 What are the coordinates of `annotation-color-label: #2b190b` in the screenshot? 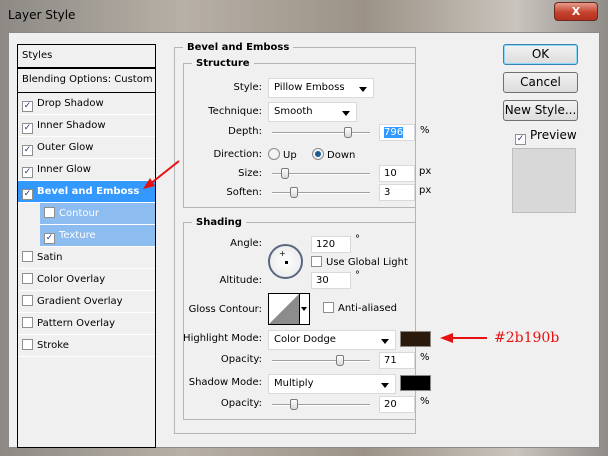 It's located at (527, 338).